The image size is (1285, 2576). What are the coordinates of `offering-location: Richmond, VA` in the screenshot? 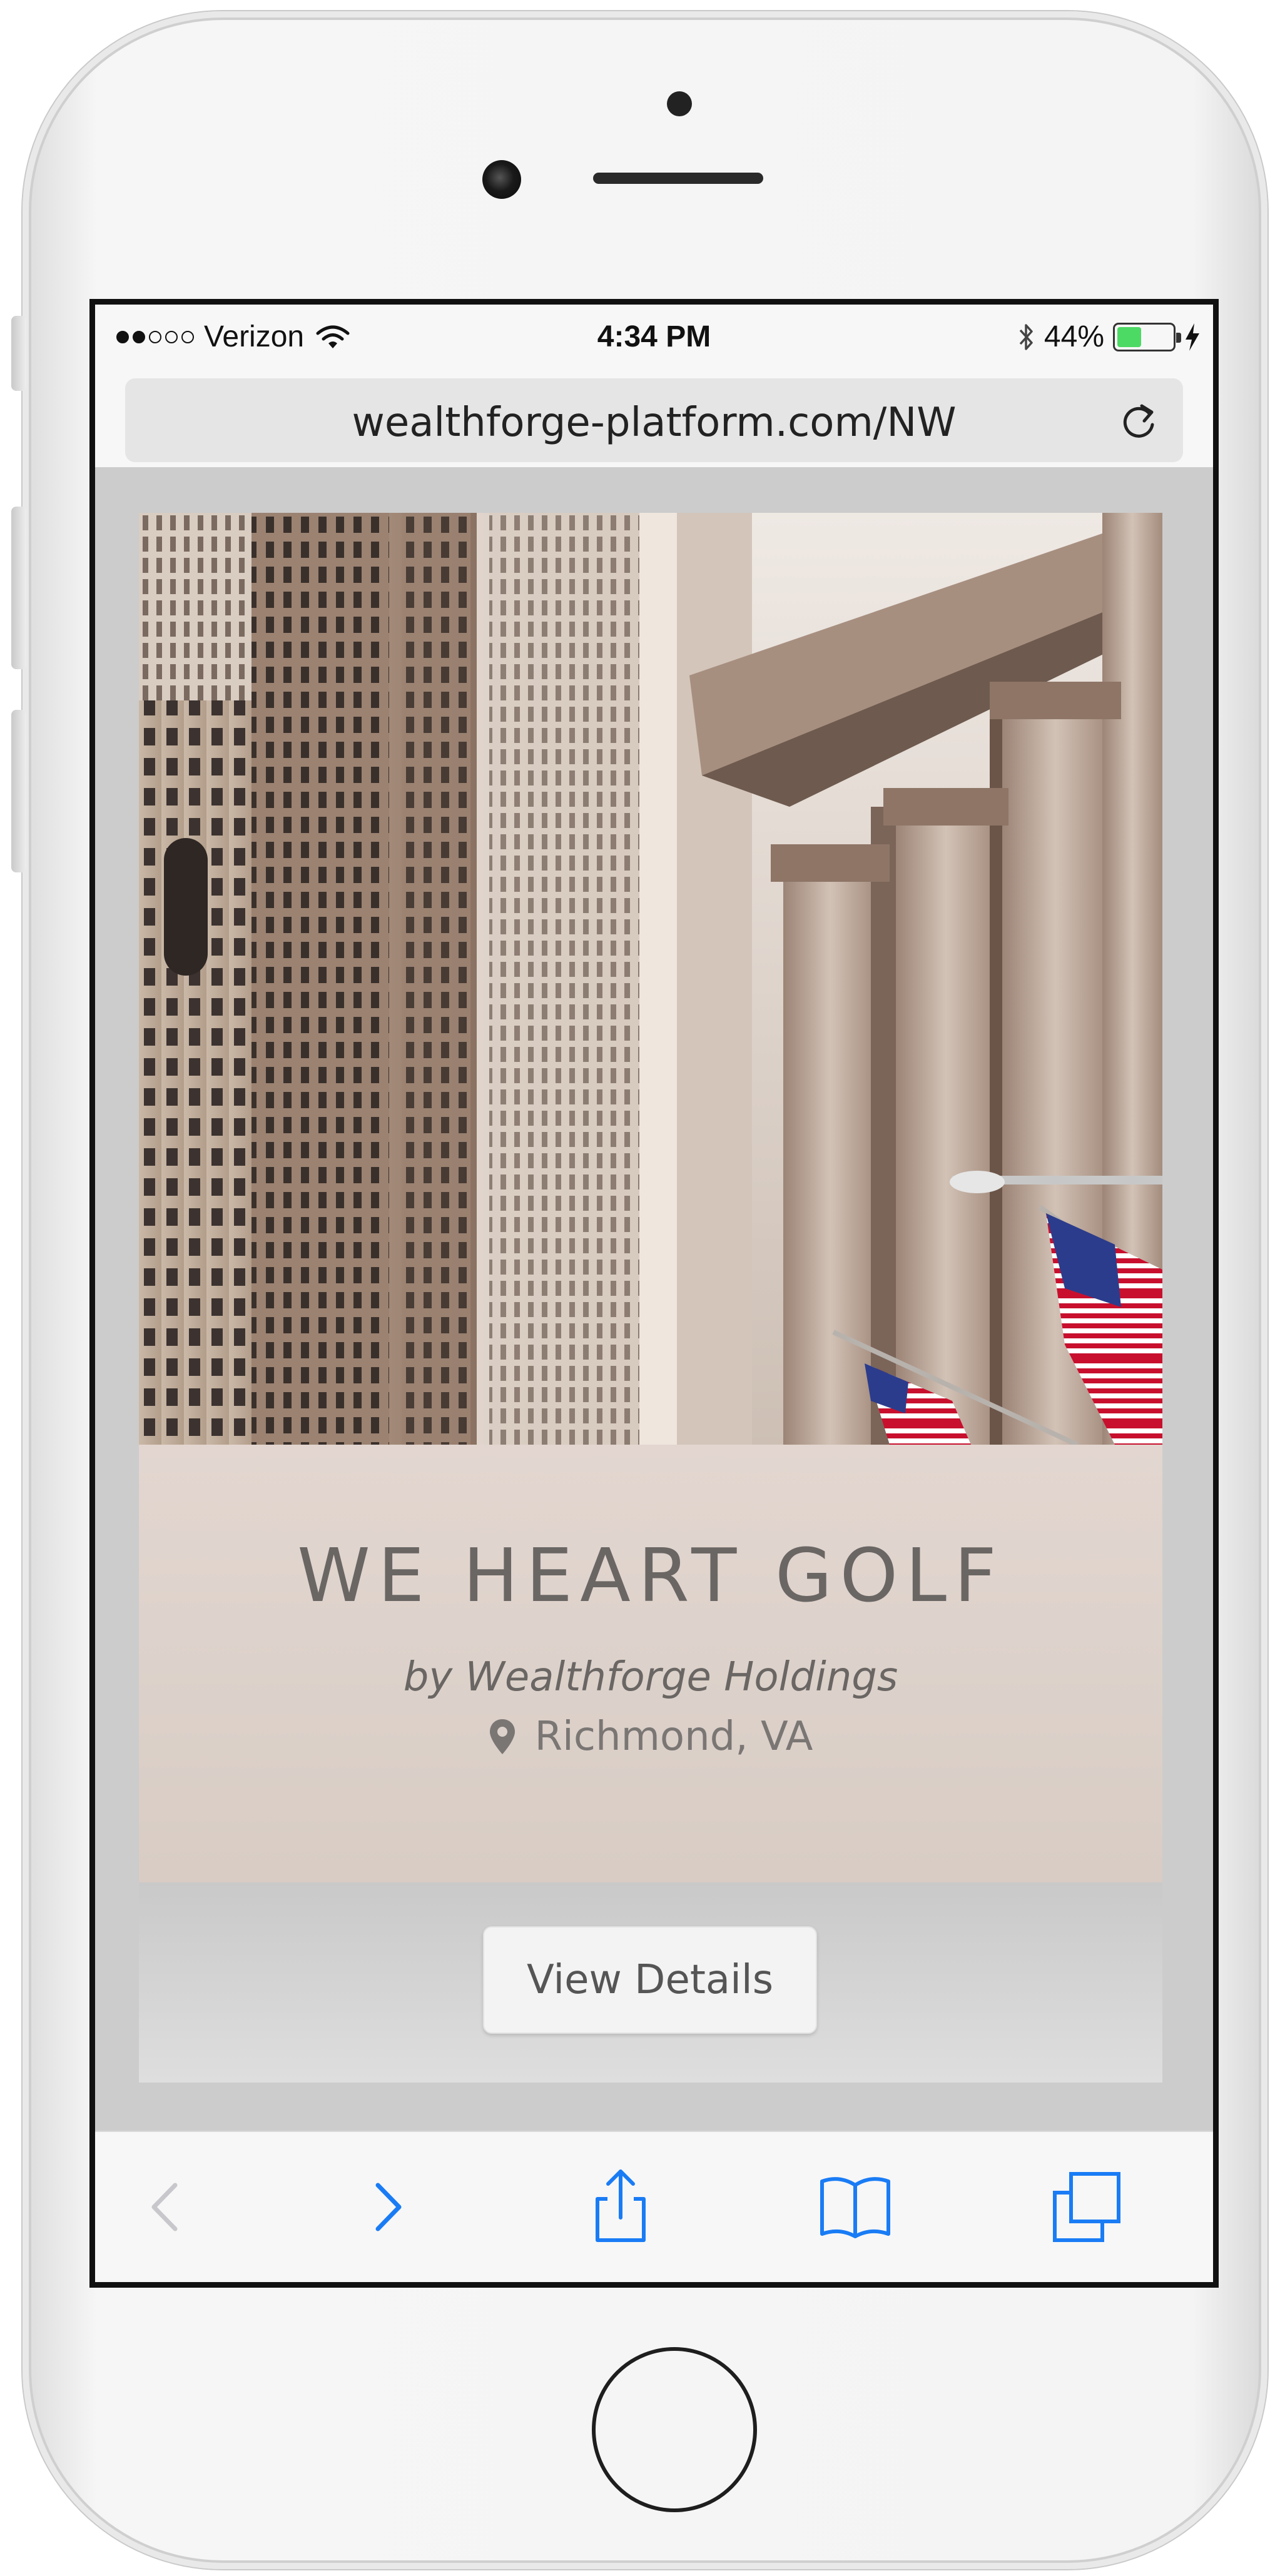 It's located at (651, 1737).